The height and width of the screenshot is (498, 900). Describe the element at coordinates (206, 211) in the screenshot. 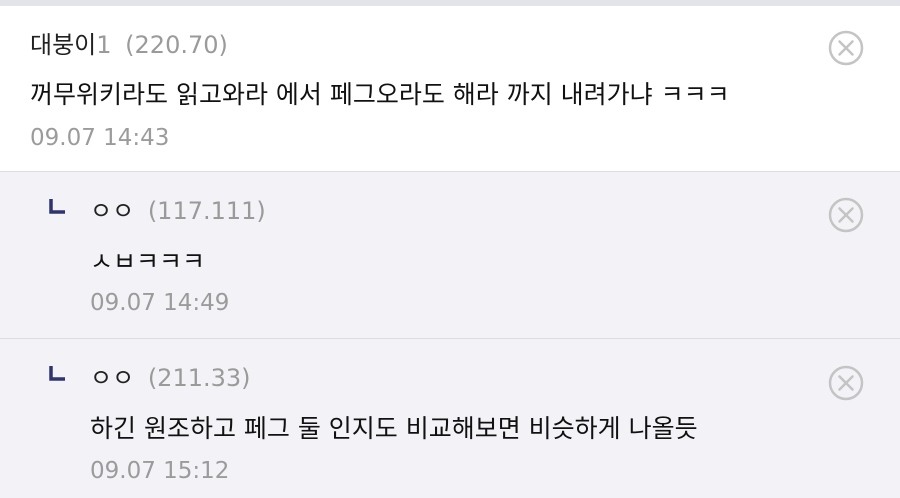

I see `author-ip: (117.111)` at that location.